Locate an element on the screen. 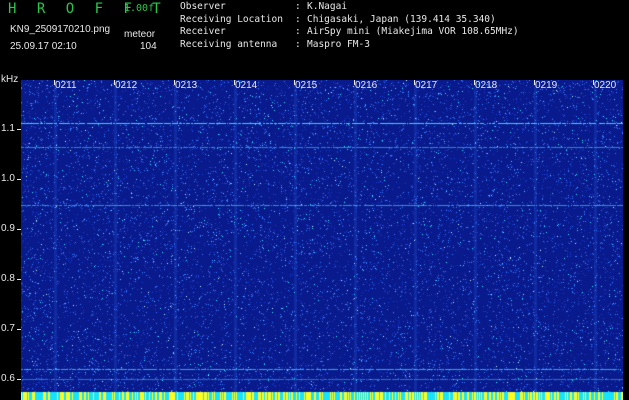 This screenshot has width=629, height=400. x-tick-label: 0216 is located at coordinates (366, 85).